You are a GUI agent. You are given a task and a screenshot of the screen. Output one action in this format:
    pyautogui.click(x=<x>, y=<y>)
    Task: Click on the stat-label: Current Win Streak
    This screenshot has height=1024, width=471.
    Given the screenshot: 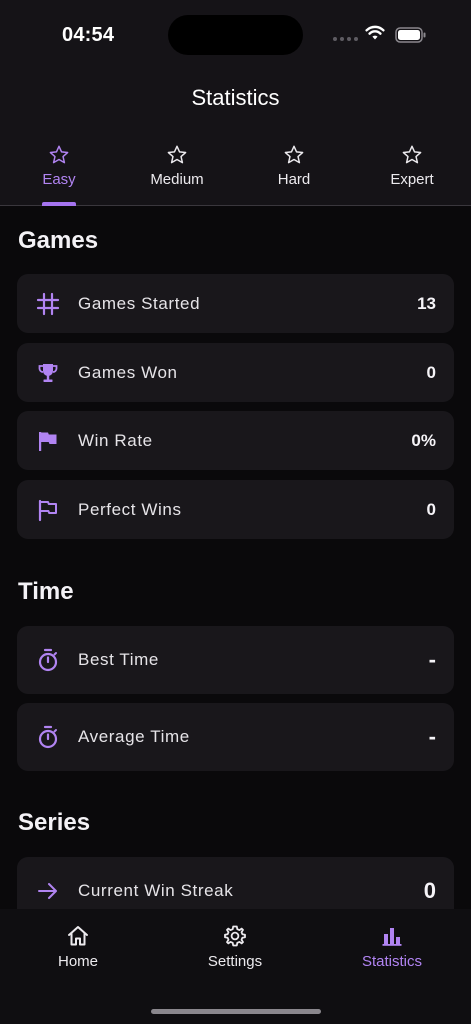 What is the action you would take?
    pyautogui.click(x=156, y=890)
    